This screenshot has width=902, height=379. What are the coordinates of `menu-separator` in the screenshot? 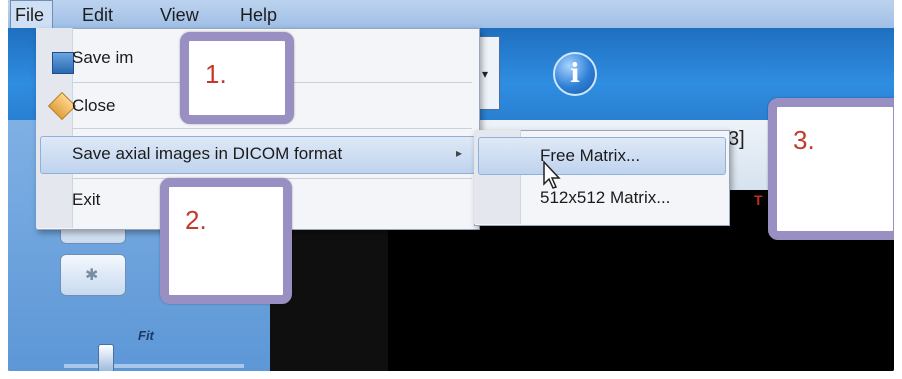 It's located at (272, 128).